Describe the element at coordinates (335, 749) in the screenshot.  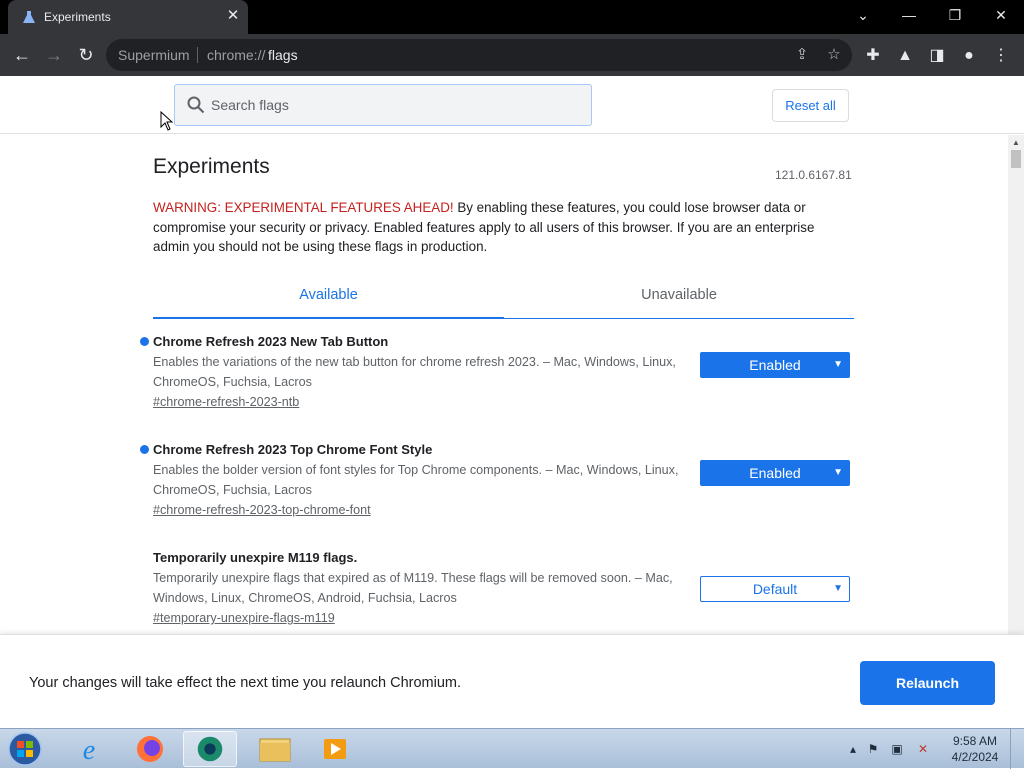
I see `media-player-icon` at that location.